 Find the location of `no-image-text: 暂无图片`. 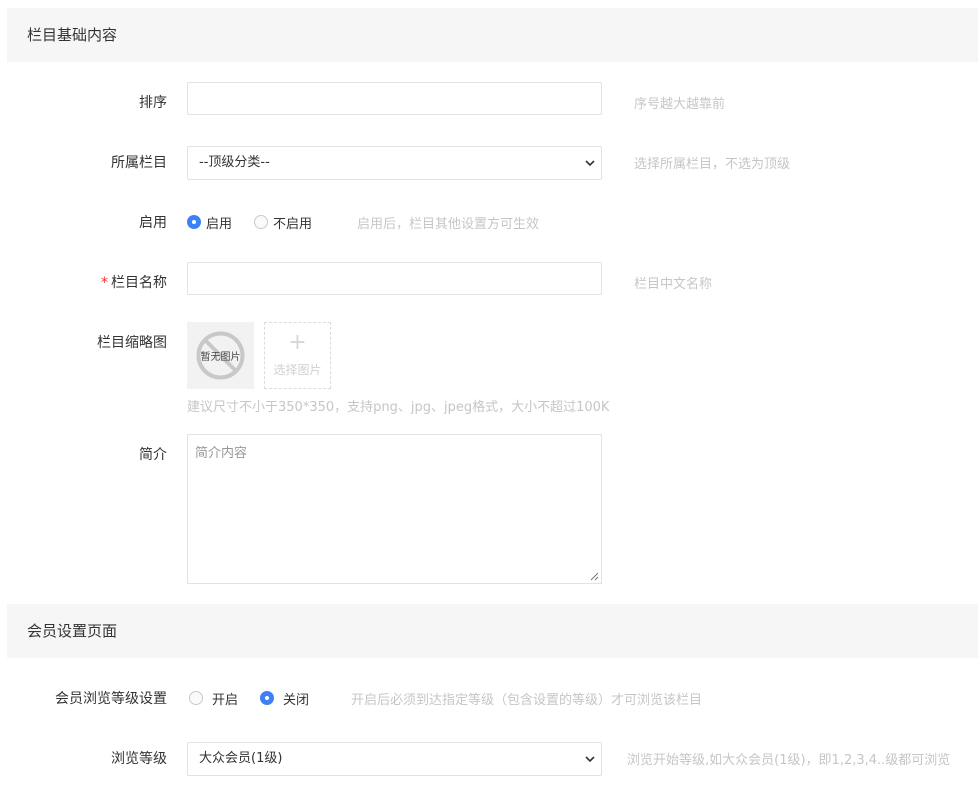

no-image-text: 暂无图片 is located at coordinates (220, 357).